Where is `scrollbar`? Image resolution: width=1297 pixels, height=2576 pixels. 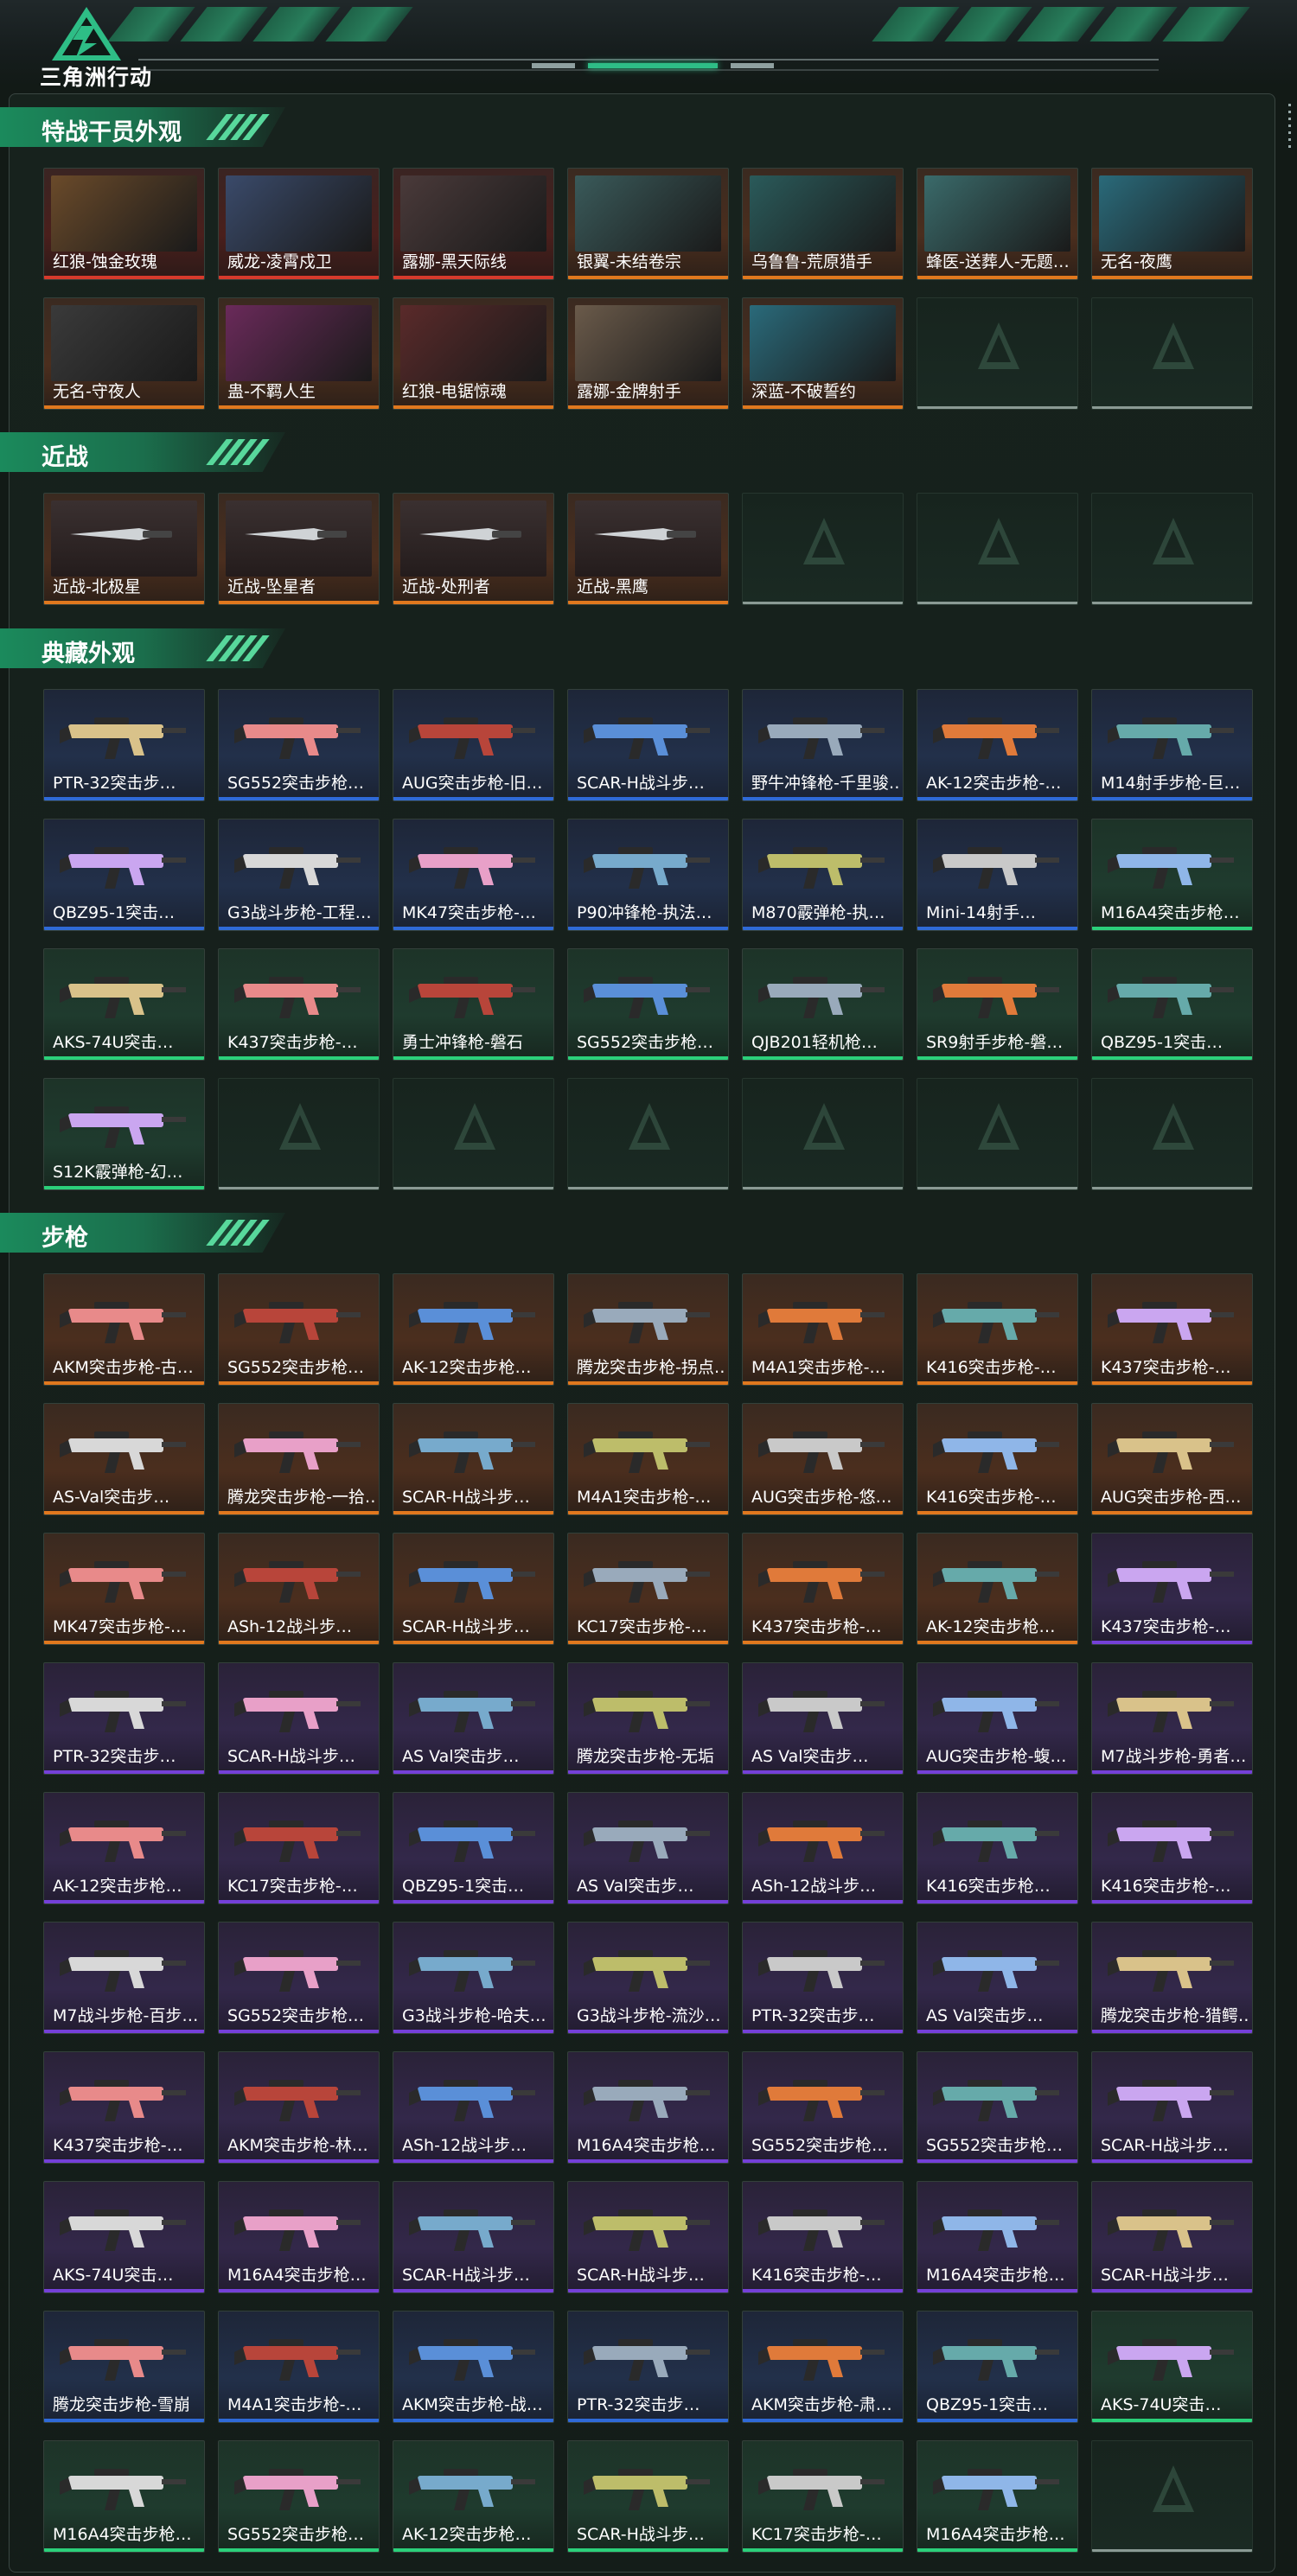 scrollbar is located at coordinates (1290, 128).